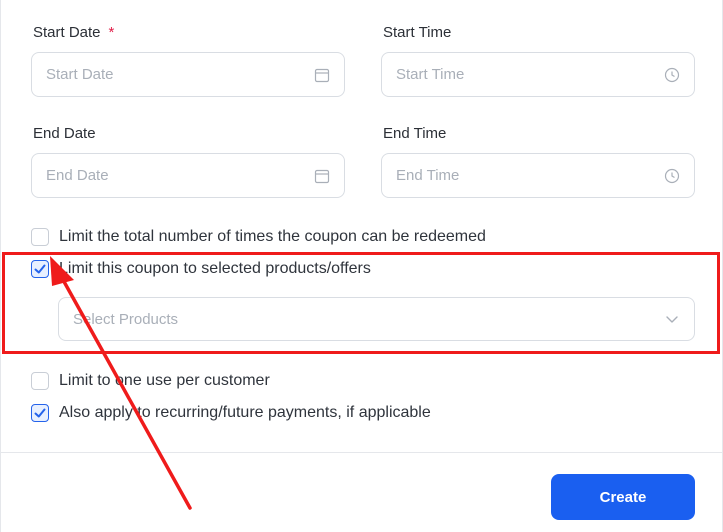  Describe the element at coordinates (80, 74) in the screenshot. I see `start-date-placeholder: Start Date` at that location.